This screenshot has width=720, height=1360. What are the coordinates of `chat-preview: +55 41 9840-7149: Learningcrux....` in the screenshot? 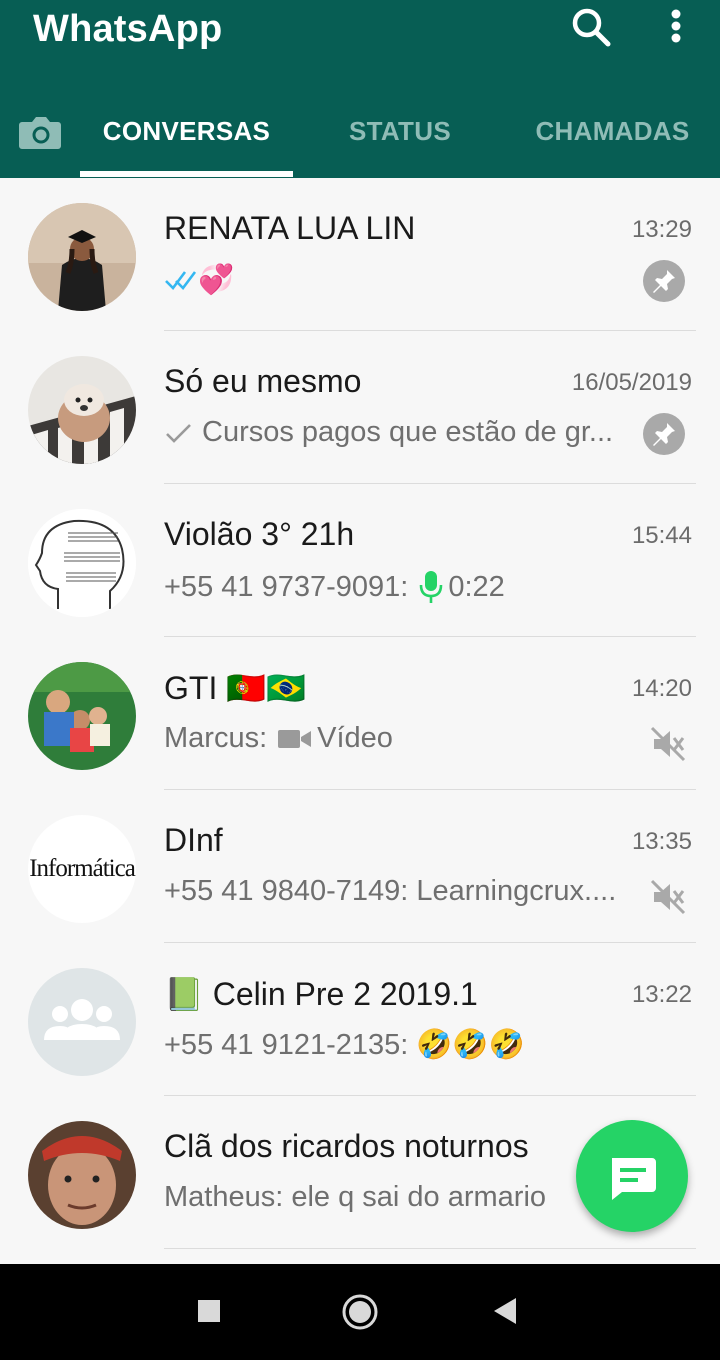 It's located at (390, 891).